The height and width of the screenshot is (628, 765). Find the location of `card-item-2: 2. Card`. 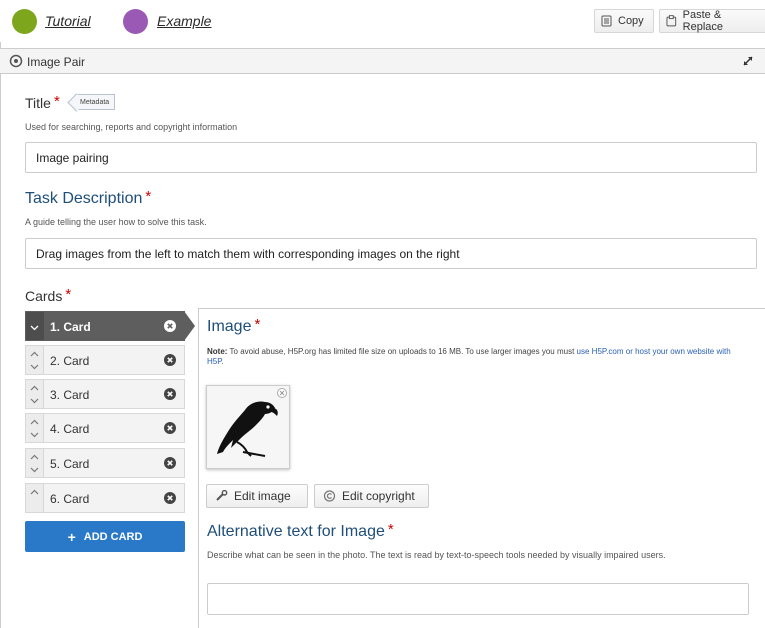

card-item-2: 2. Card is located at coordinates (105, 360).